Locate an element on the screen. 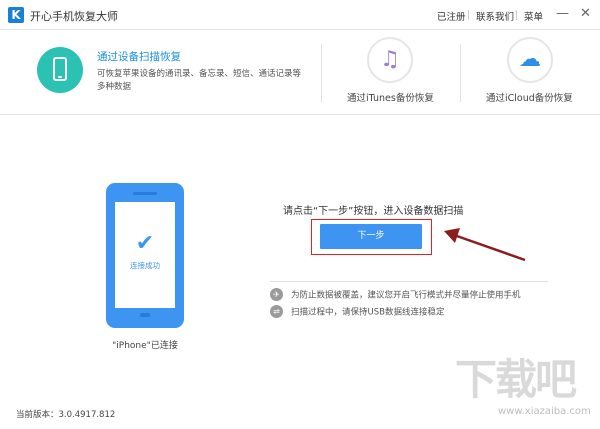 The image size is (600, 429). airplane-icon: ✈ is located at coordinates (276, 294).